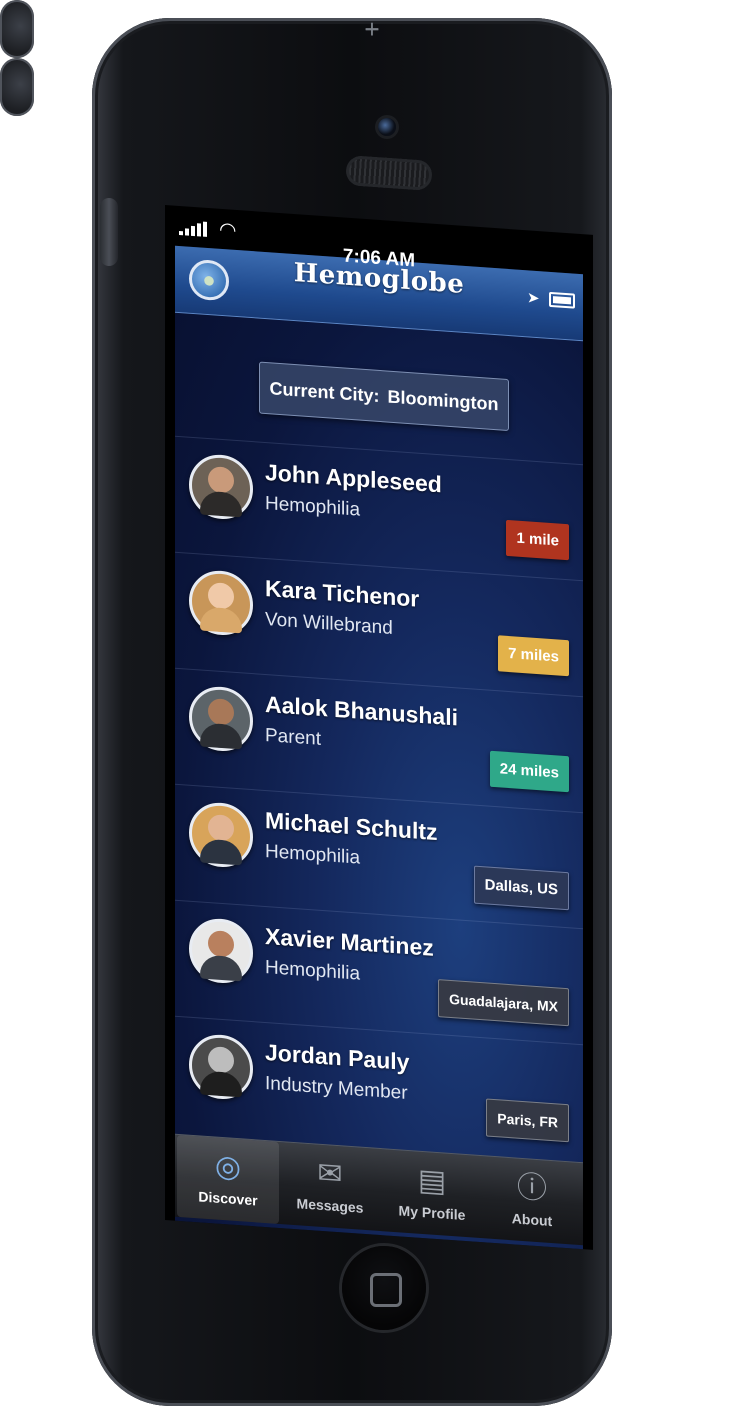 The width and height of the screenshot is (744, 1424). What do you see at coordinates (330, 1174) in the screenshot?
I see `envelope-icon: ✉` at bounding box center [330, 1174].